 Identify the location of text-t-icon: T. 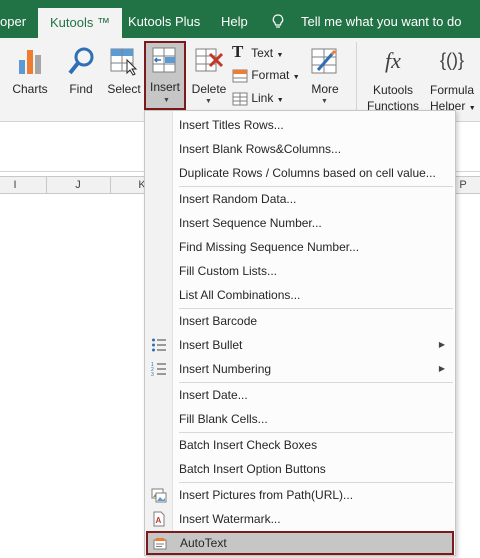
(238, 51).